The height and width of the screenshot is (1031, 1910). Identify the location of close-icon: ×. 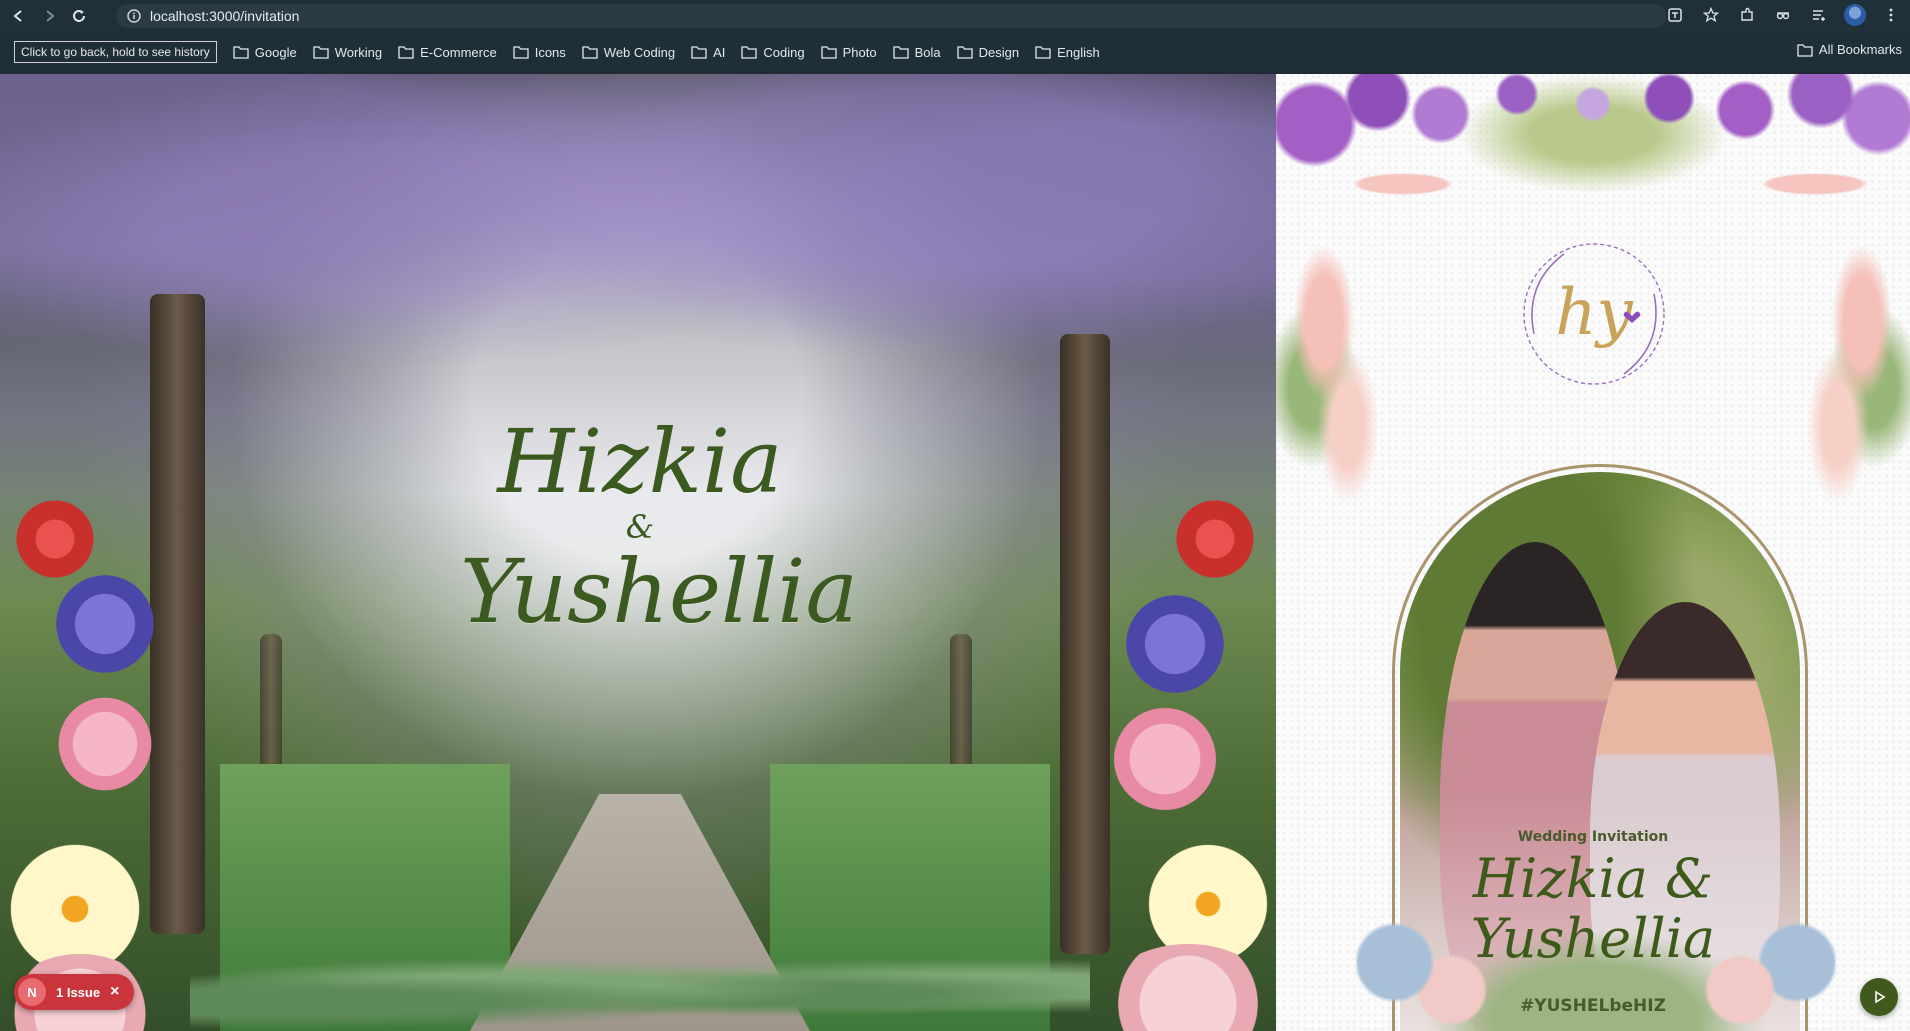
(114, 992).